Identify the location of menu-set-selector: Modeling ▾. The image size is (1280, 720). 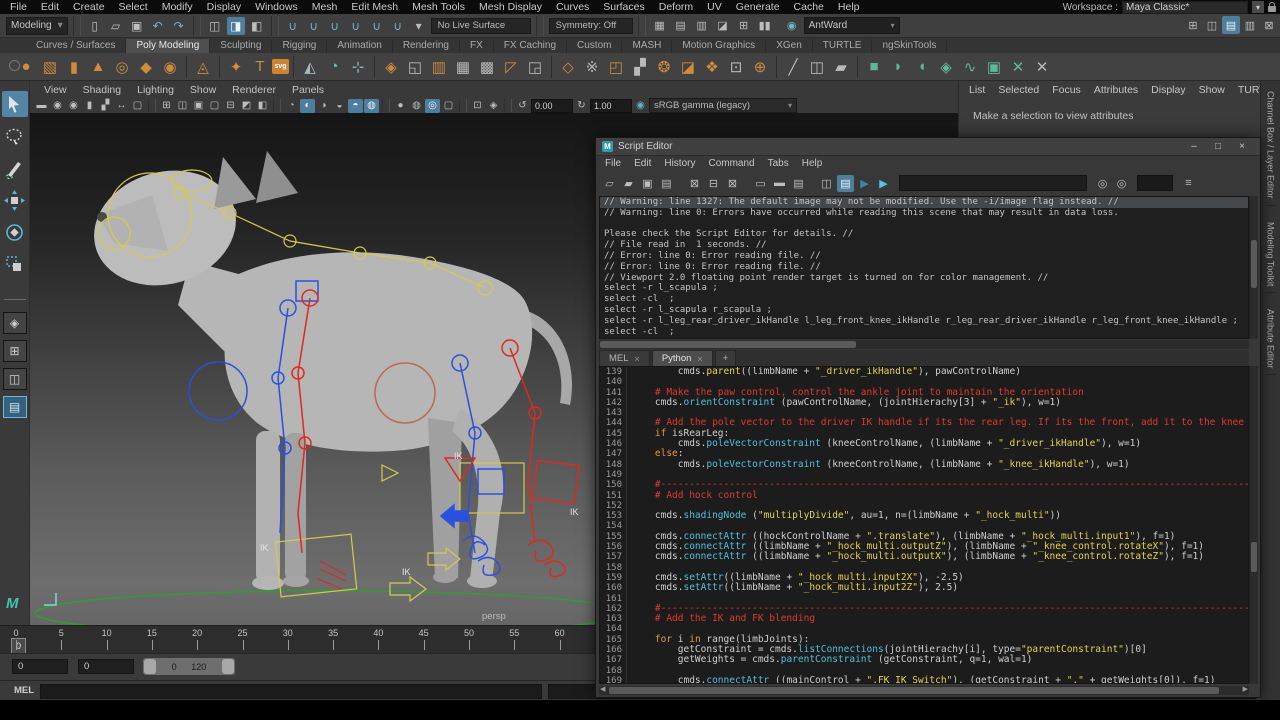
(37, 25).